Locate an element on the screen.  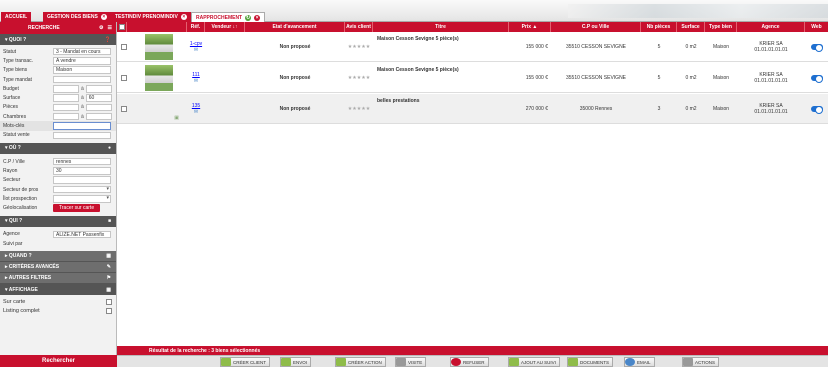
refresh-icon: ↻ is located at coordinates (248, 17).